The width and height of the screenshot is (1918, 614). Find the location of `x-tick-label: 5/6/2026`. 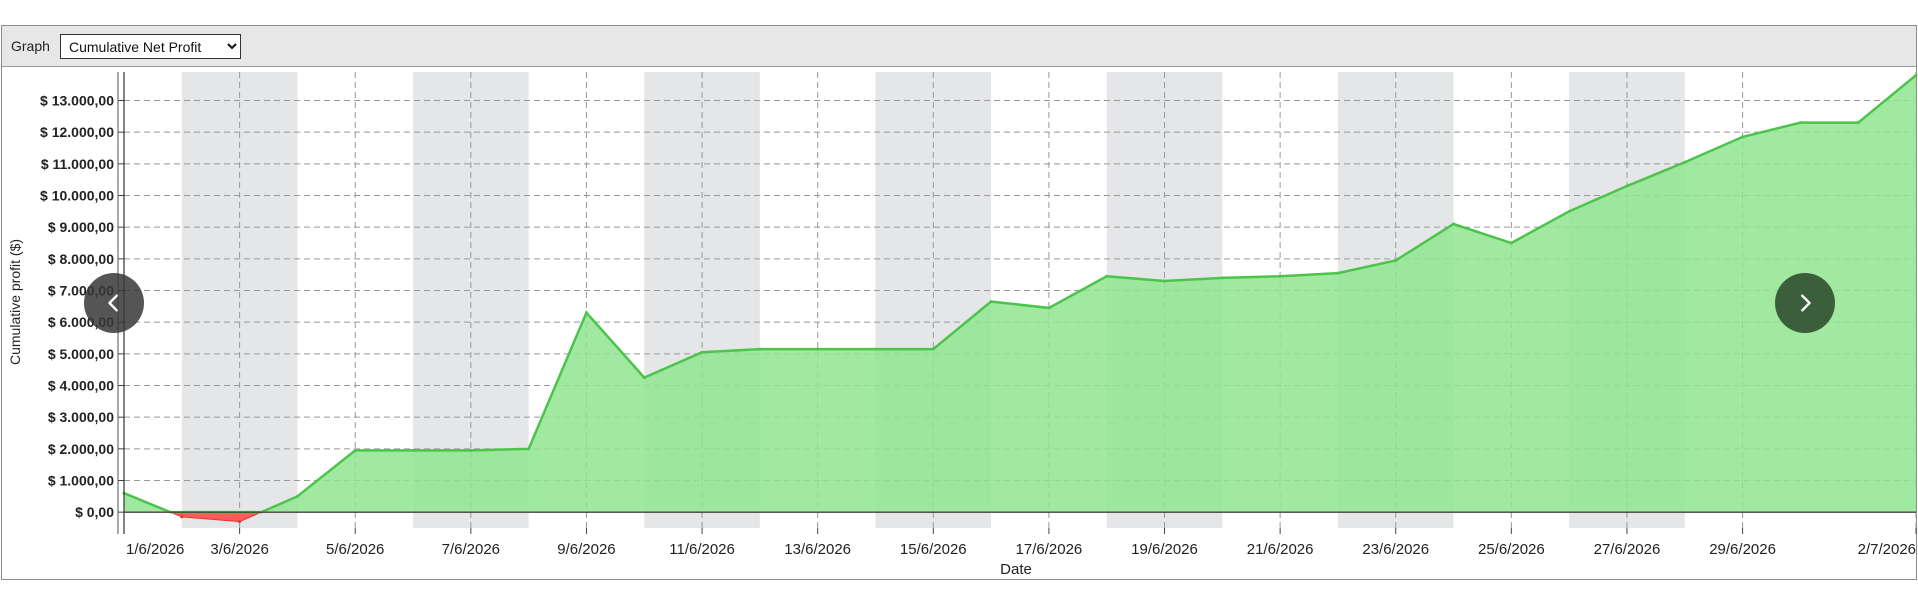

x-tick-label: 5/6/2026 is located at coordinates (355, 549).